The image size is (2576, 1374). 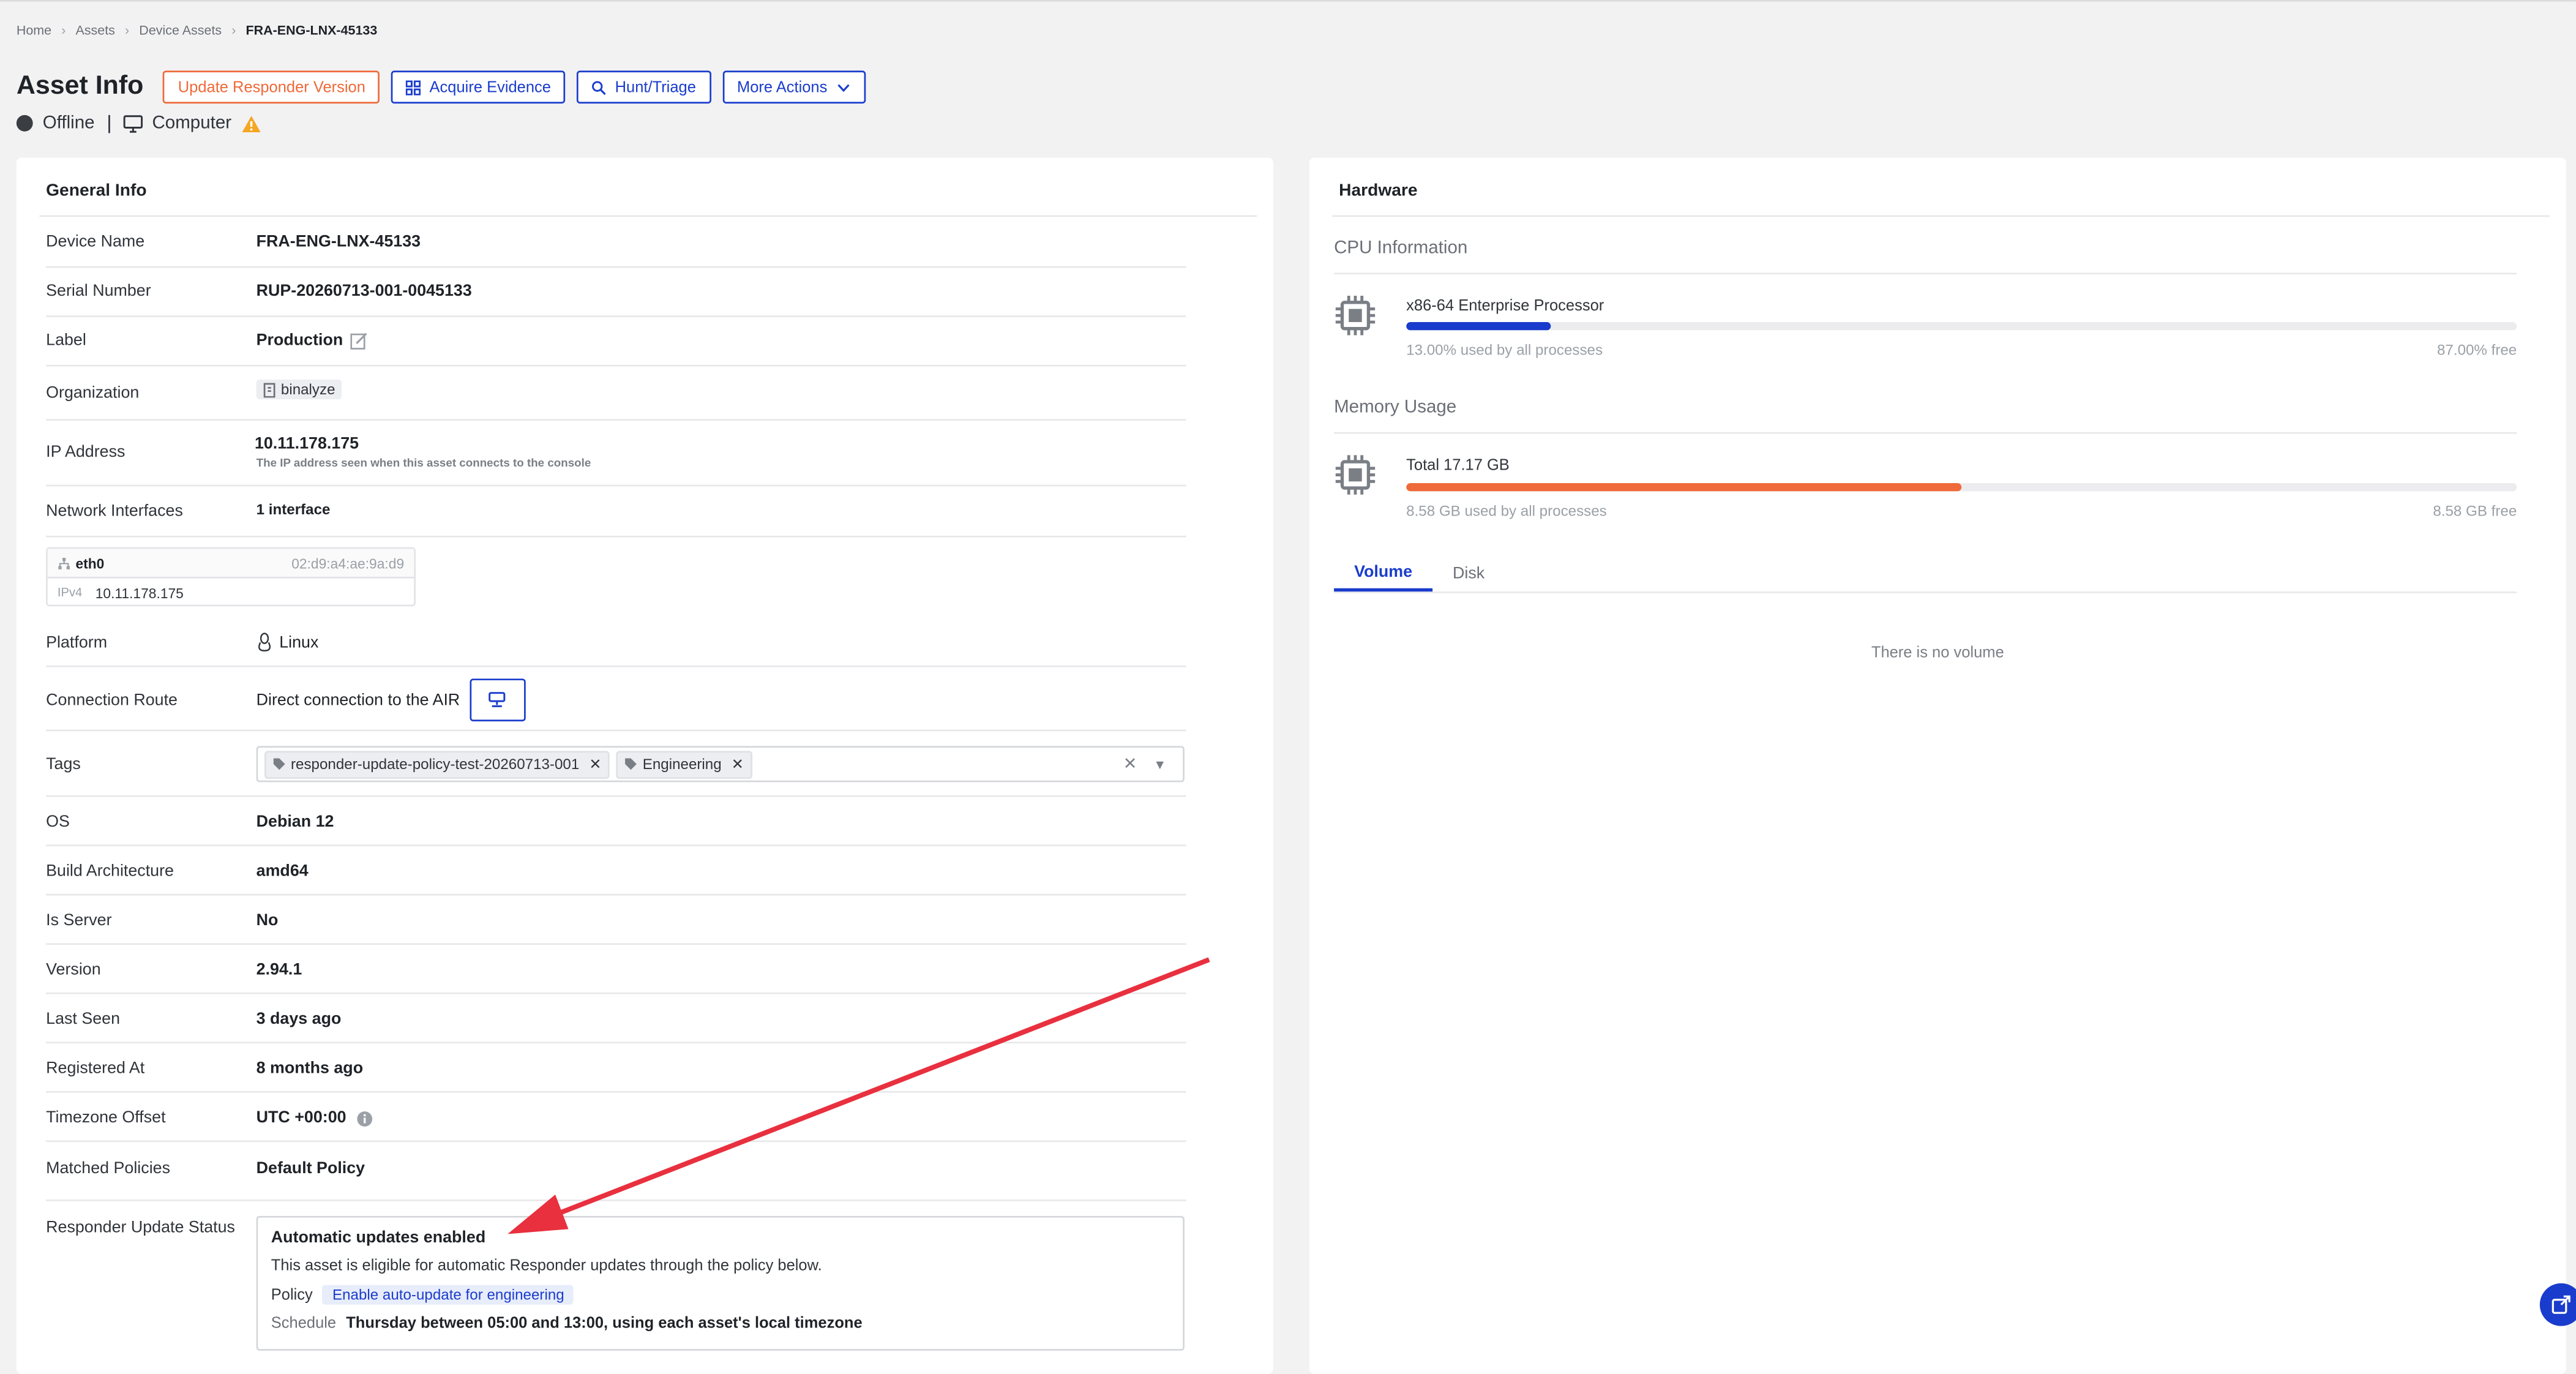 What do you see at coordinates (538, 1214) in the screenshot?
I see `annotation-arrow-head` at bounding box center [538, 1214].